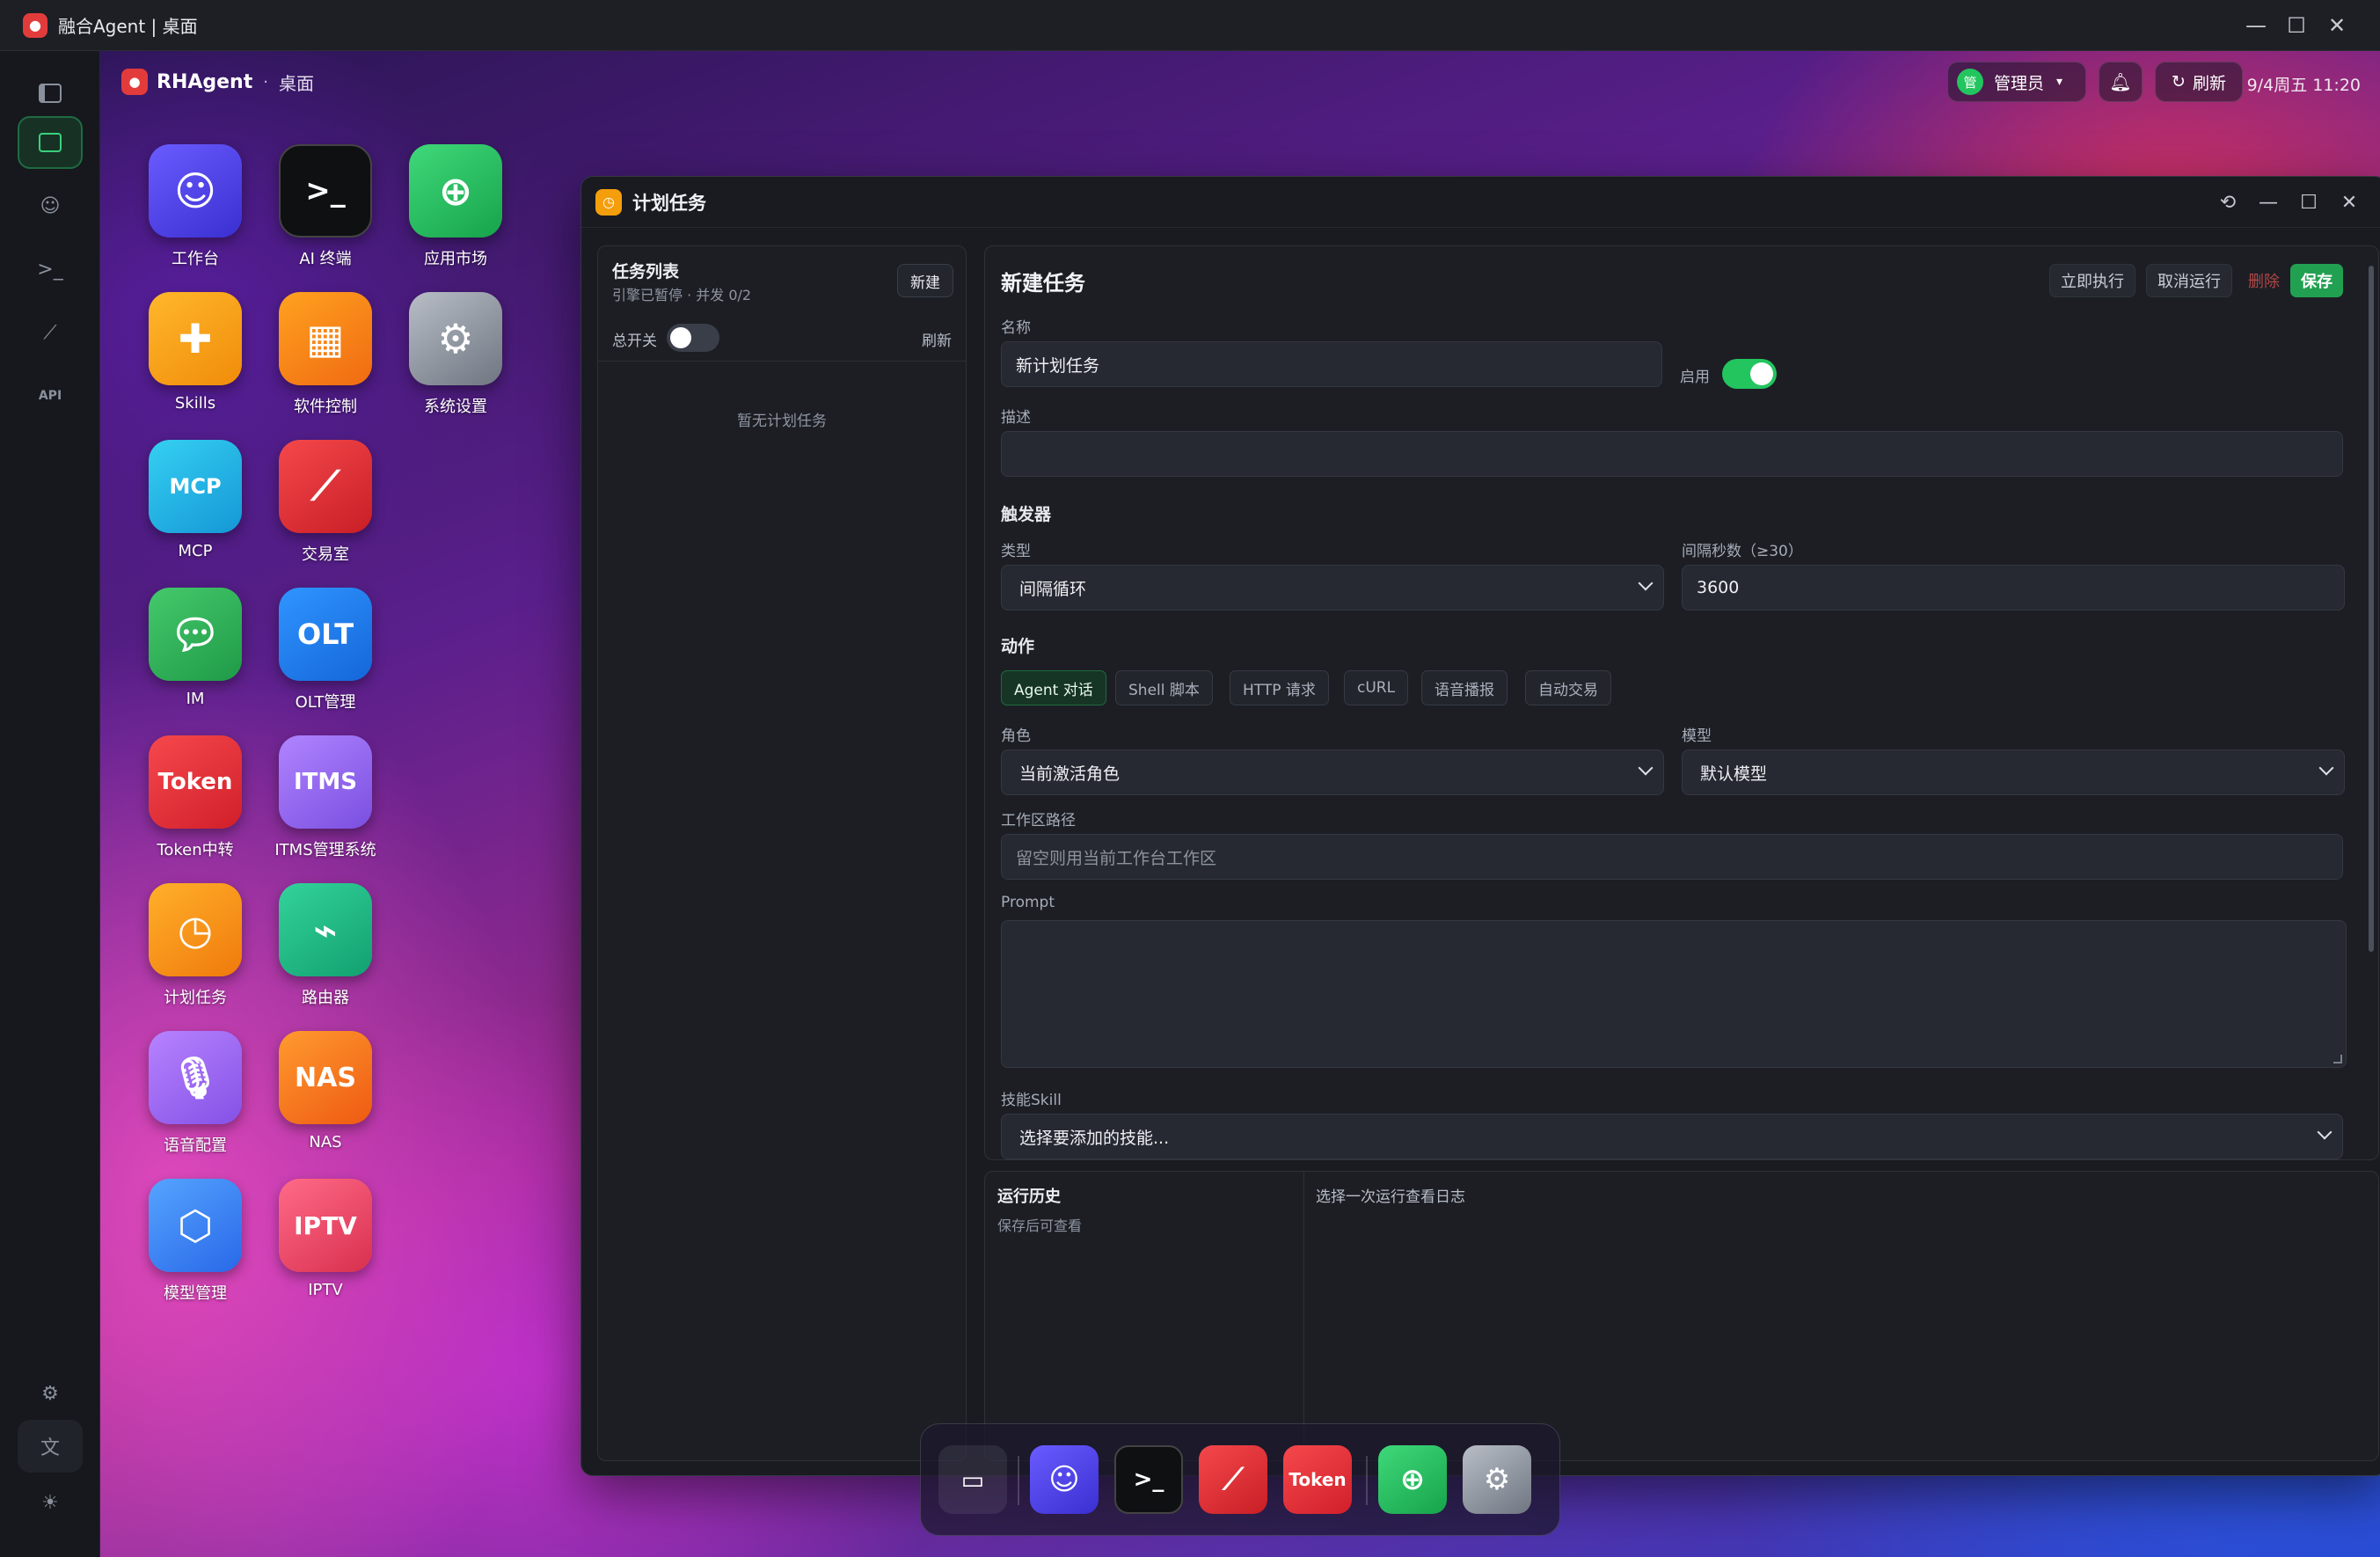 This screenshot has width=2380, height=1557. Describe the element at coordinates (50, 1446) in the screenshot. I see `rail-language-icon: 文` at that location.